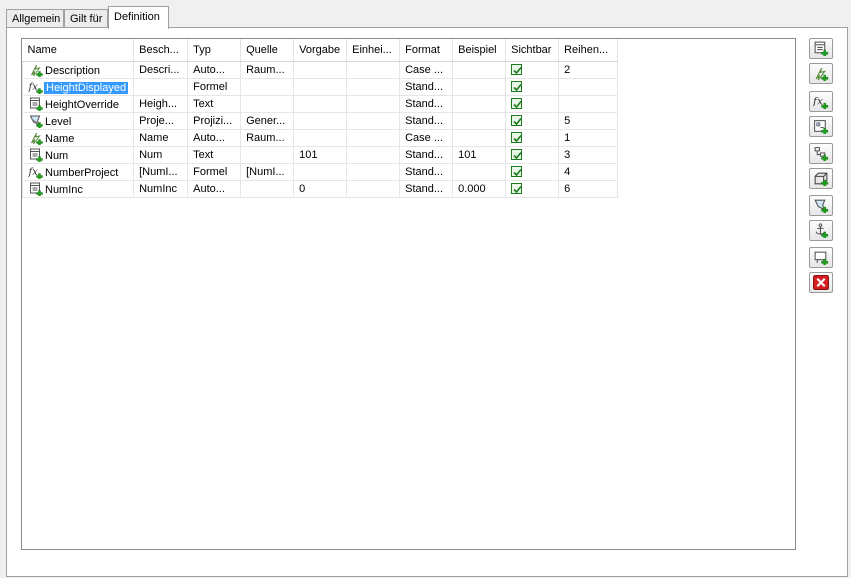 This screenshot has height=578, width=851. What do you see at coordinates (426, 50) in the screenshot?
I see `column-header-6: Format` at bounding box center [426, 50].